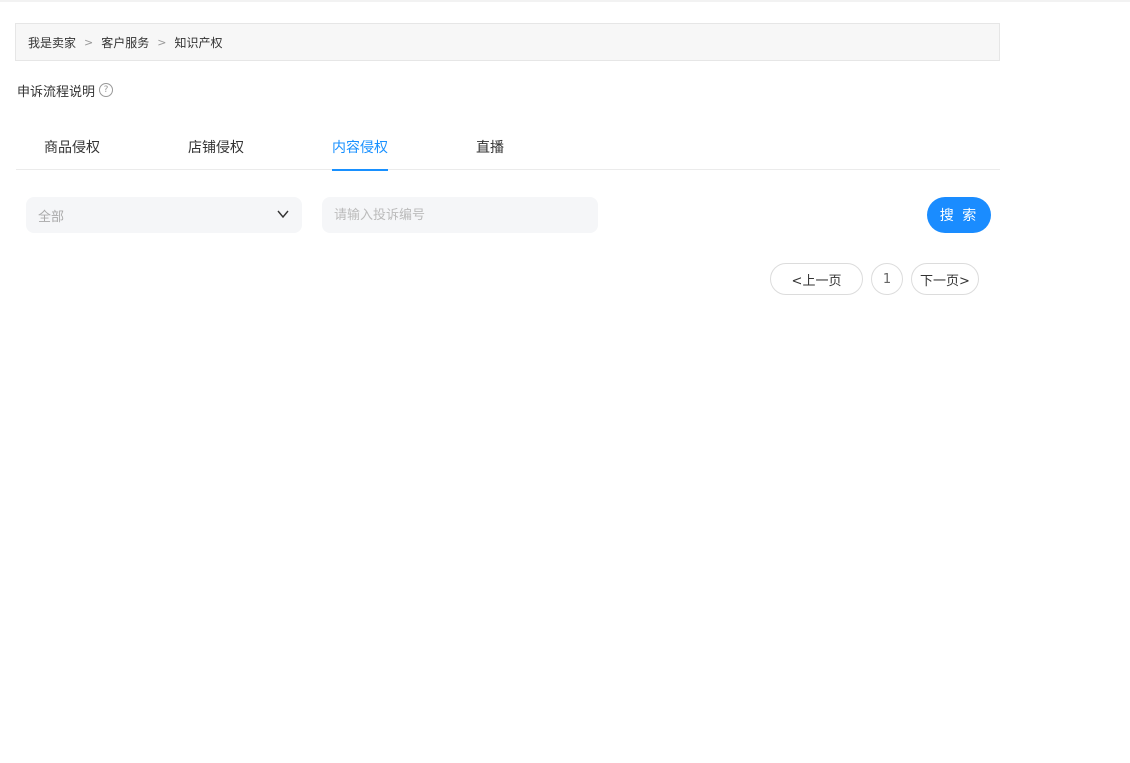  Describe the element at coordinates (945, 279) in the screenshot. I see `next-page-button: 下一页>` at that location.